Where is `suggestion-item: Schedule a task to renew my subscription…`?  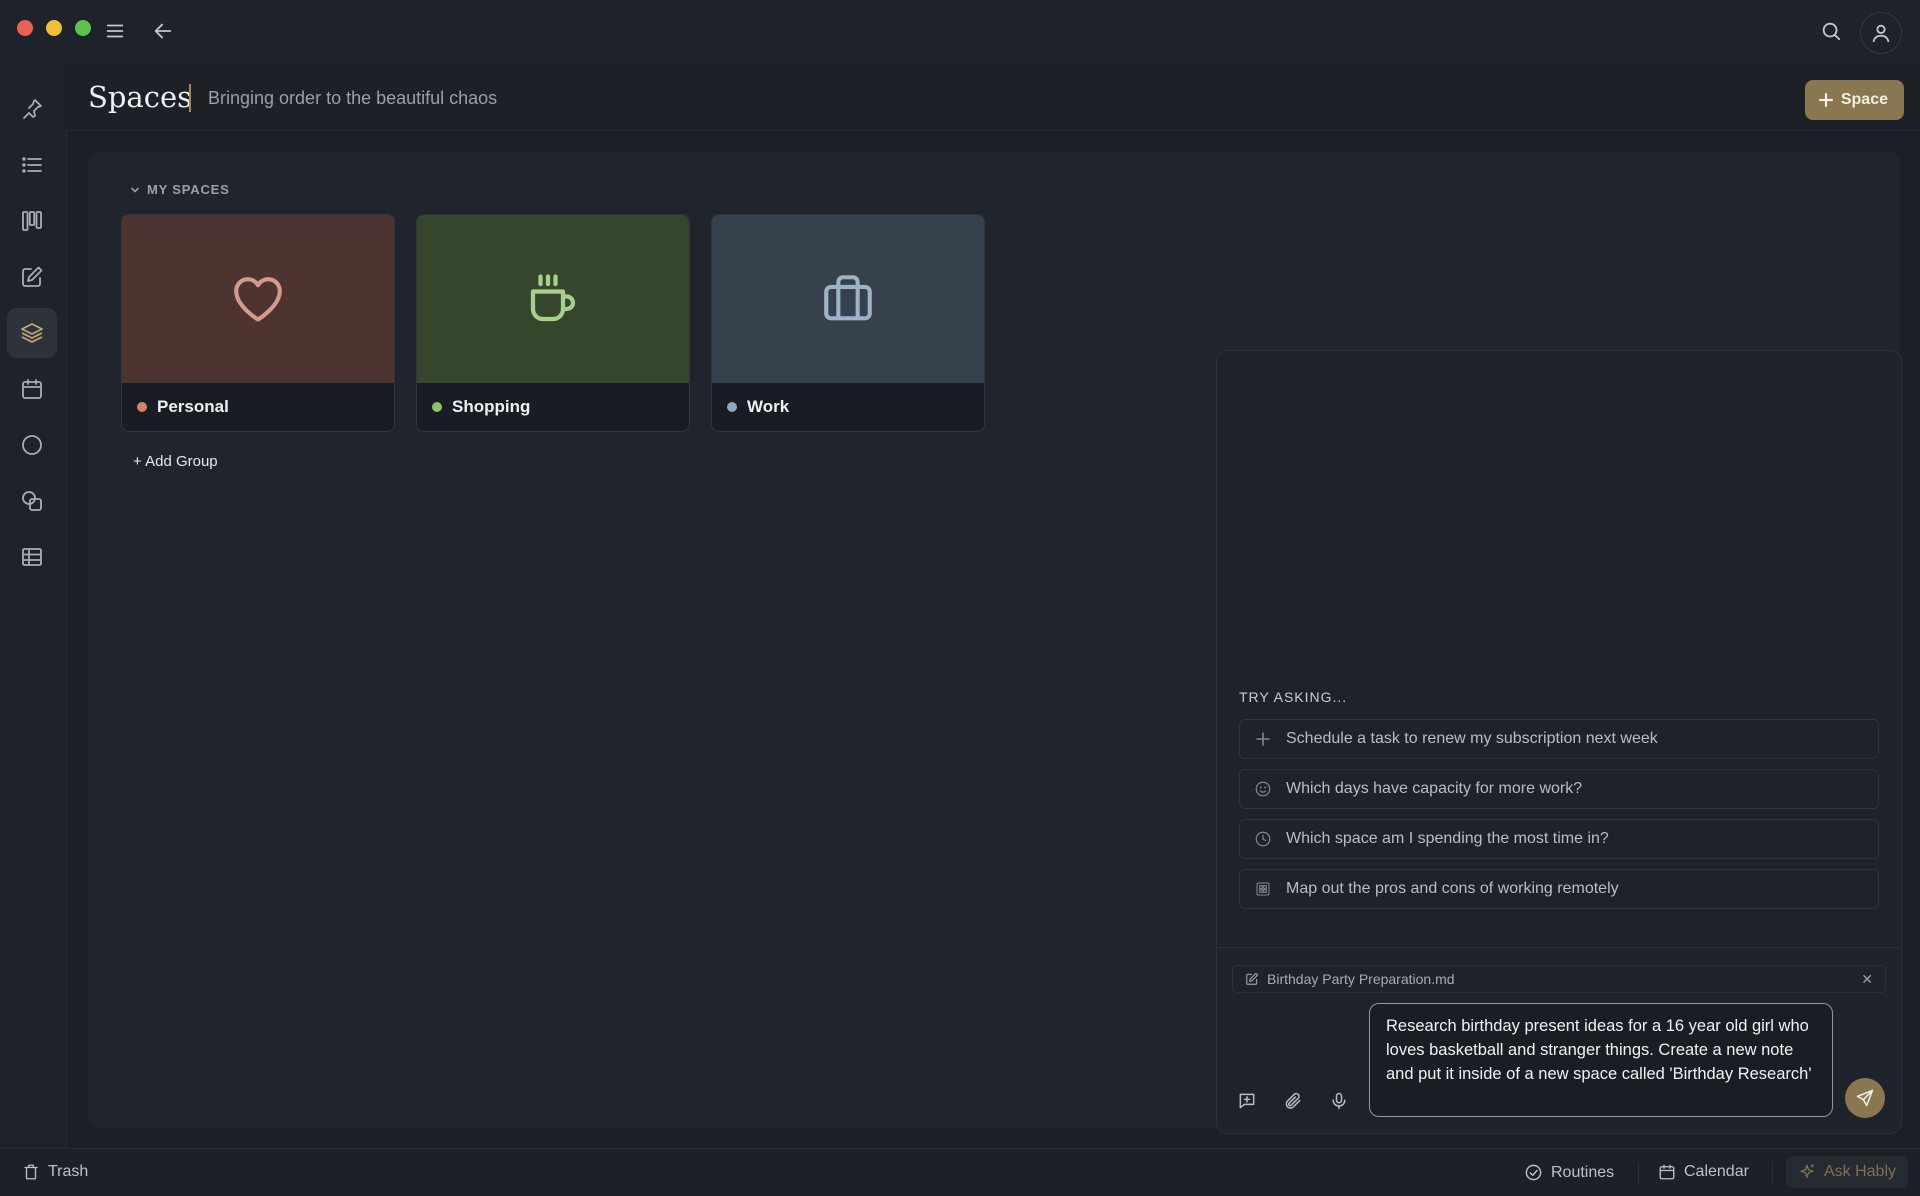
suggestion-item: Schedule a task to renew my subscription… is located at coordinates (1559, 739).